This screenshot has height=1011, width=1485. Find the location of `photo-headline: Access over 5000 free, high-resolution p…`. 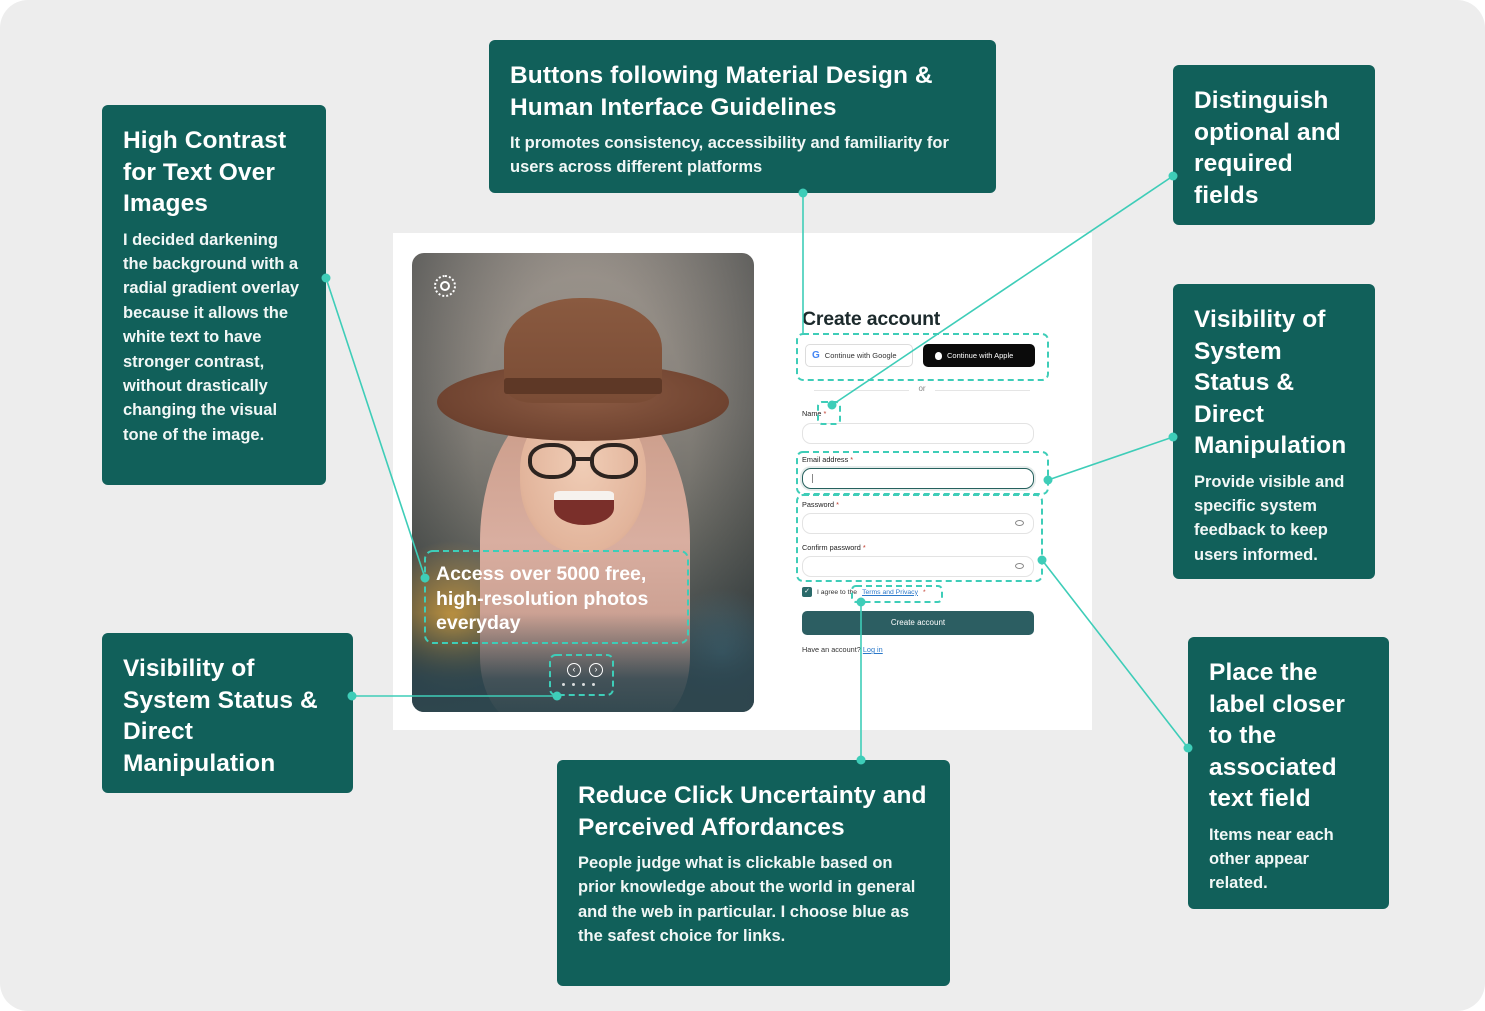

photo-headline: Access over 5000 free, high-resolution p… is located at coordinates (542, 598).